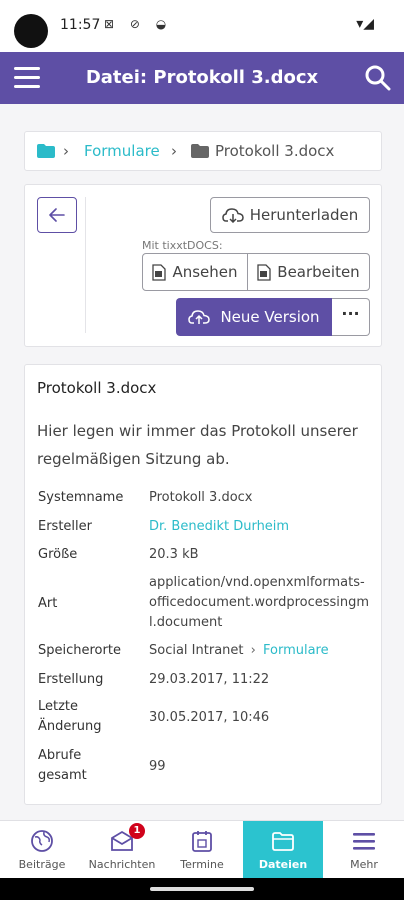 The width and height of the screenshot is (404, 900). Describe the element at coordinates (202, 864) in the screenshot. I see `nav-label: Termine` at that location.